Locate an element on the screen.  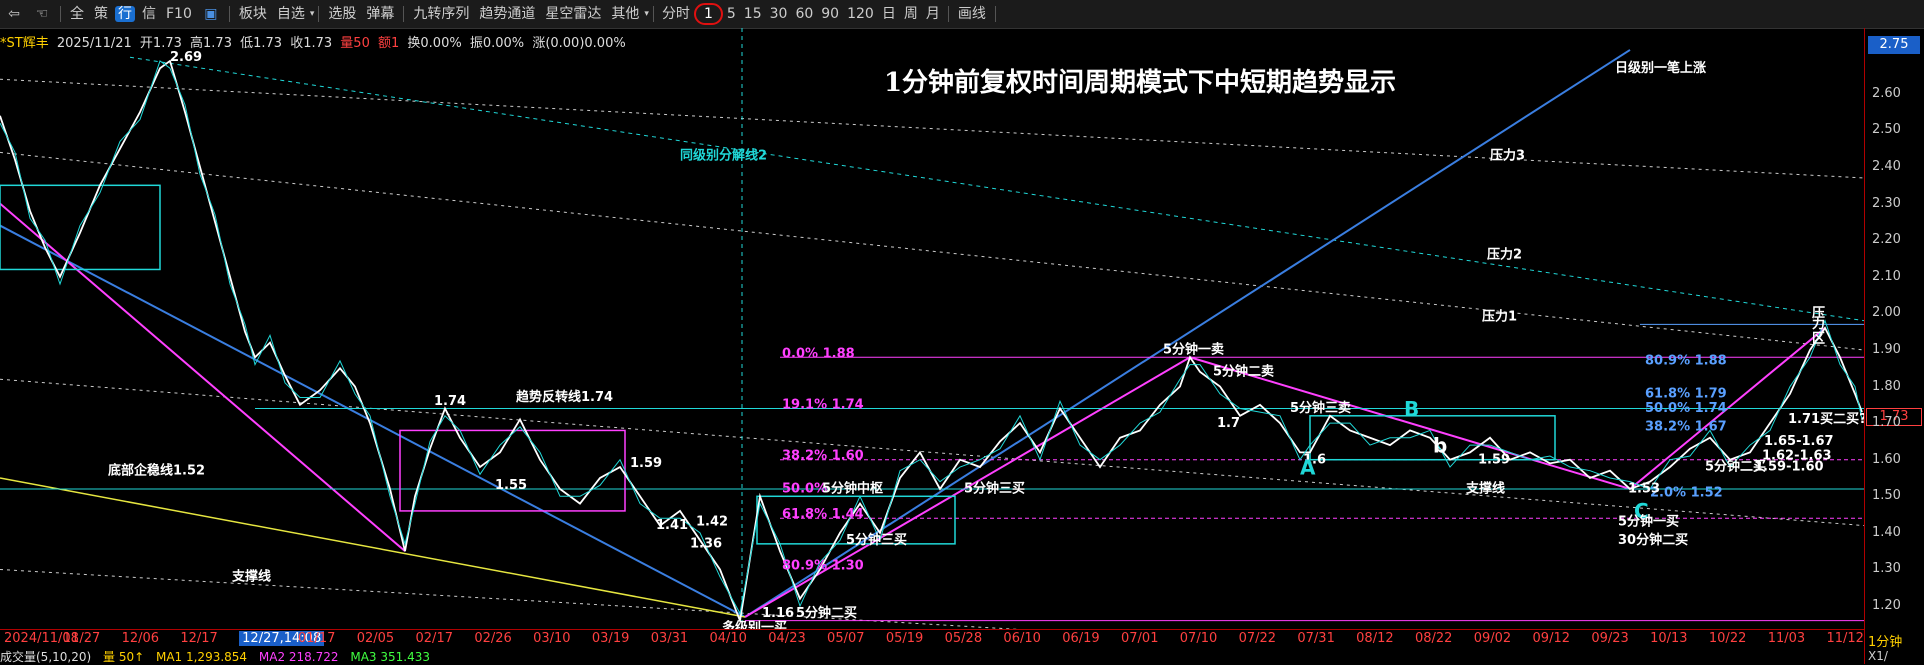
x-tick-label: 01/17 is located at coordinates (316, 638).